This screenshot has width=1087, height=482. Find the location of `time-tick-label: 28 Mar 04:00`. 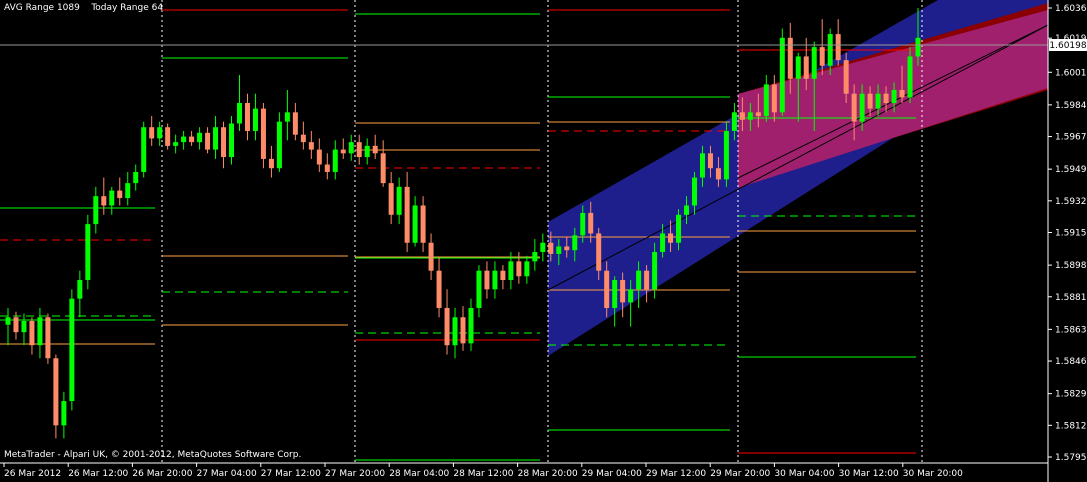

time-tick-label: 28 Mar 04:00 is located at coordinates (419, 474).